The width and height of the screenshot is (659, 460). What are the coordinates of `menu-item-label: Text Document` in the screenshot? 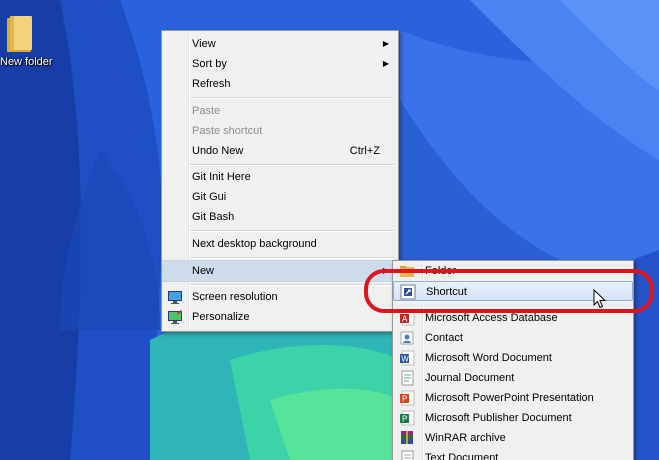 It's located at (462, 456).